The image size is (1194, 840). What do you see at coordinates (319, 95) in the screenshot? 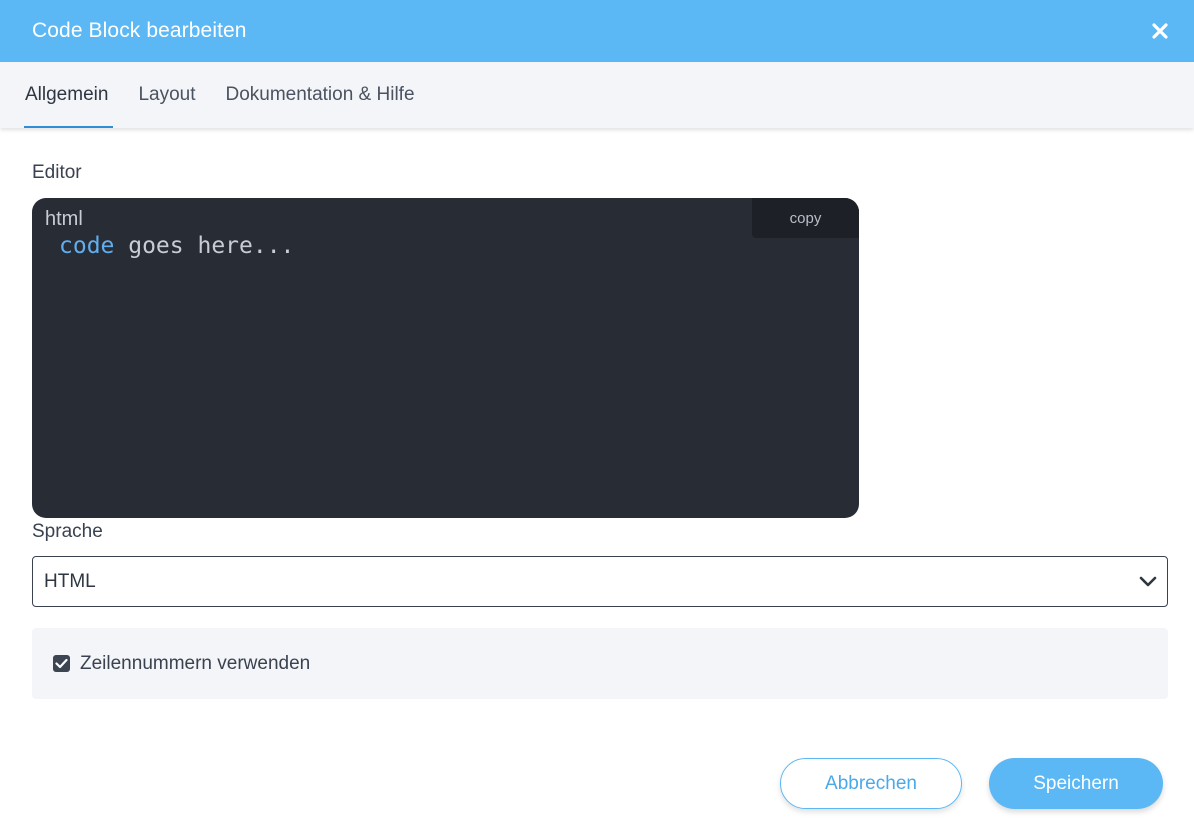
I see `tab-dokumentation-hilfe: Dokumentation & Hilfe` at bounding box center [319, 95].